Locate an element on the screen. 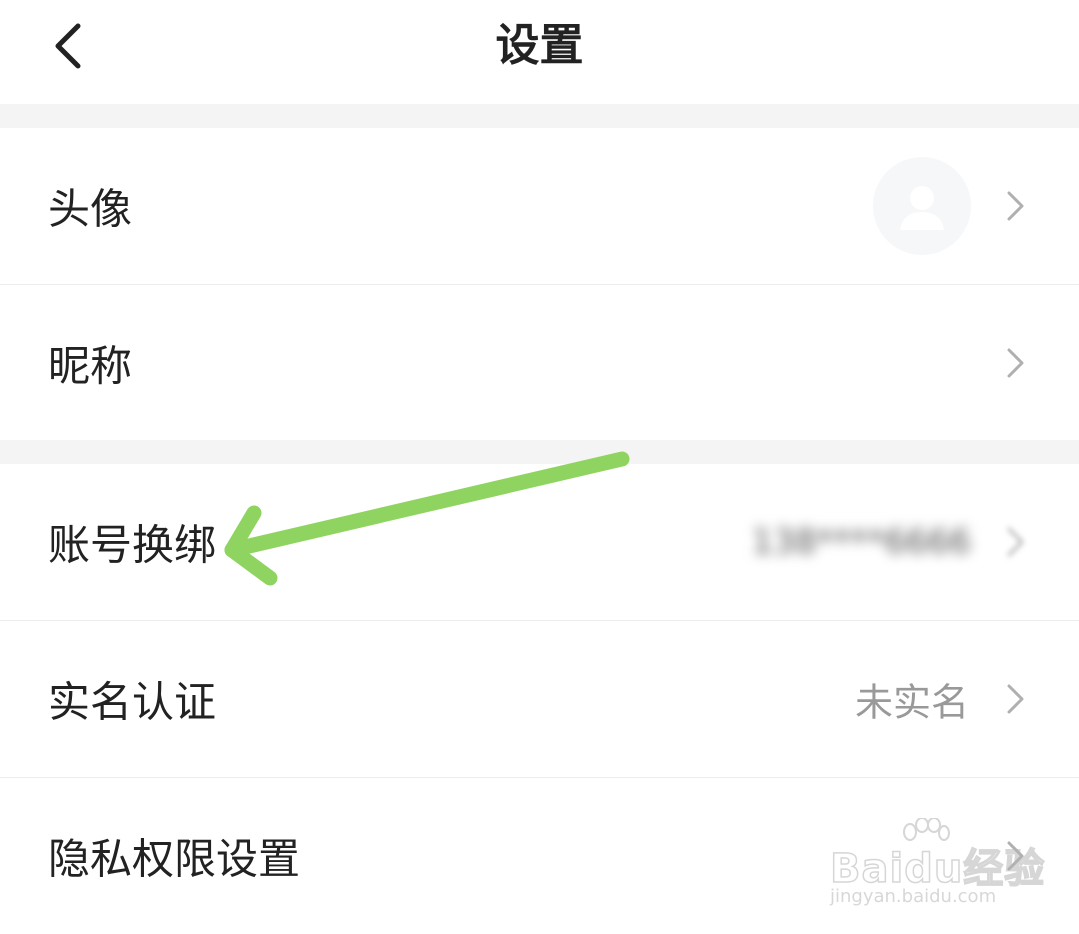 This screenshot has height=934, width=1079. bound-phone-value: 138****6666 is located at coordinates (861, 542).